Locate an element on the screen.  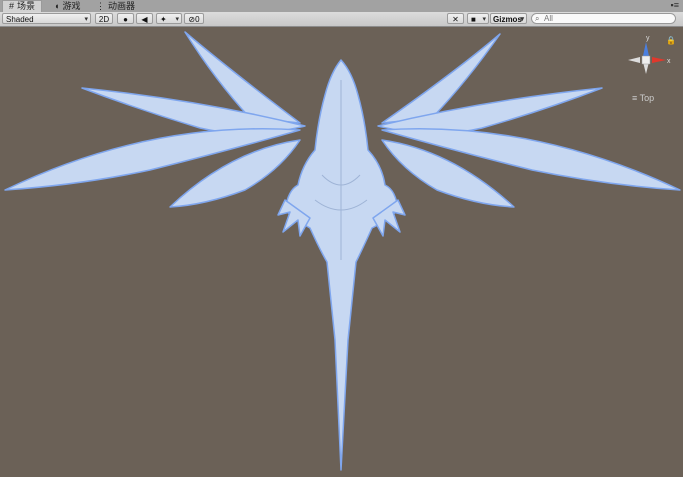
pacman-icon: ◖ is located at coordinates (57, 6).